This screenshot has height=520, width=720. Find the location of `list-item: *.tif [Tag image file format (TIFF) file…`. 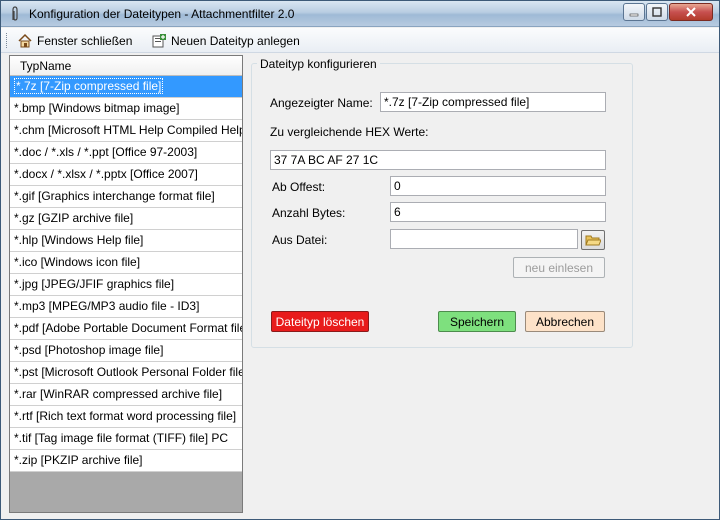

list-item: *.tif [Tag image file format (TIFF) file… is located at coordinates (126, 439).